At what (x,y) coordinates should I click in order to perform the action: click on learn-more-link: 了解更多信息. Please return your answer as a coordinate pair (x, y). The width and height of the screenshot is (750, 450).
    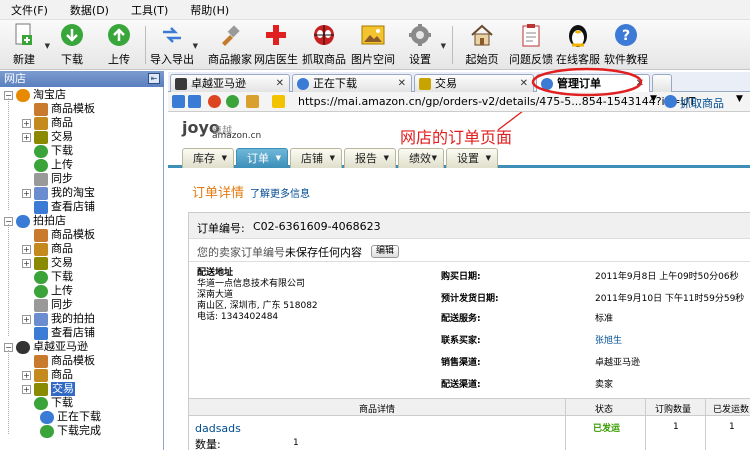
    Looking at the image, I should click on (280, 192).